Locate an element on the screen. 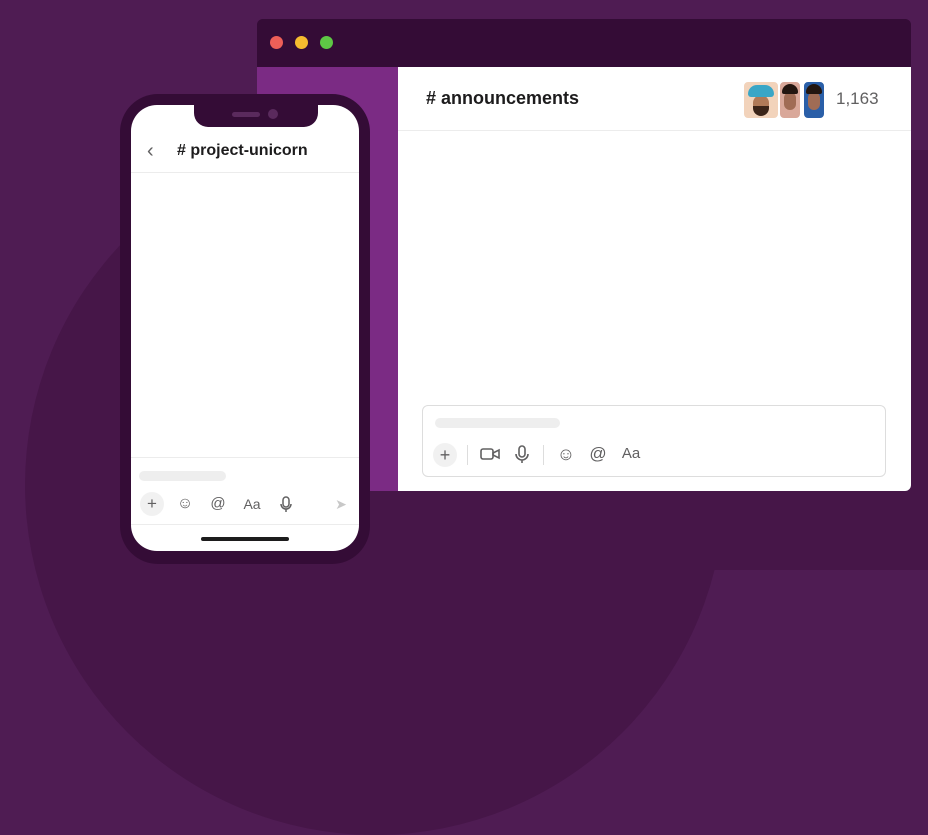 This screenshot has height=835, width=928. phone-screen: ‹ # project-unicorn + ☺ @ Aa ➤ is located at coordinates (245, 328).